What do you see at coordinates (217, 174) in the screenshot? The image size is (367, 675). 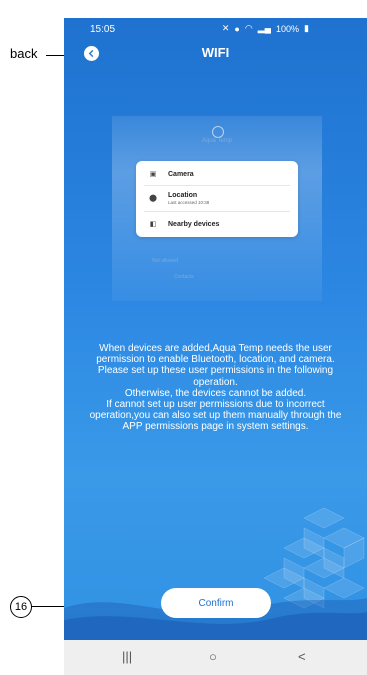 I see `permission-row-camera: ▣ Camera` at bounding box center [217, 174].